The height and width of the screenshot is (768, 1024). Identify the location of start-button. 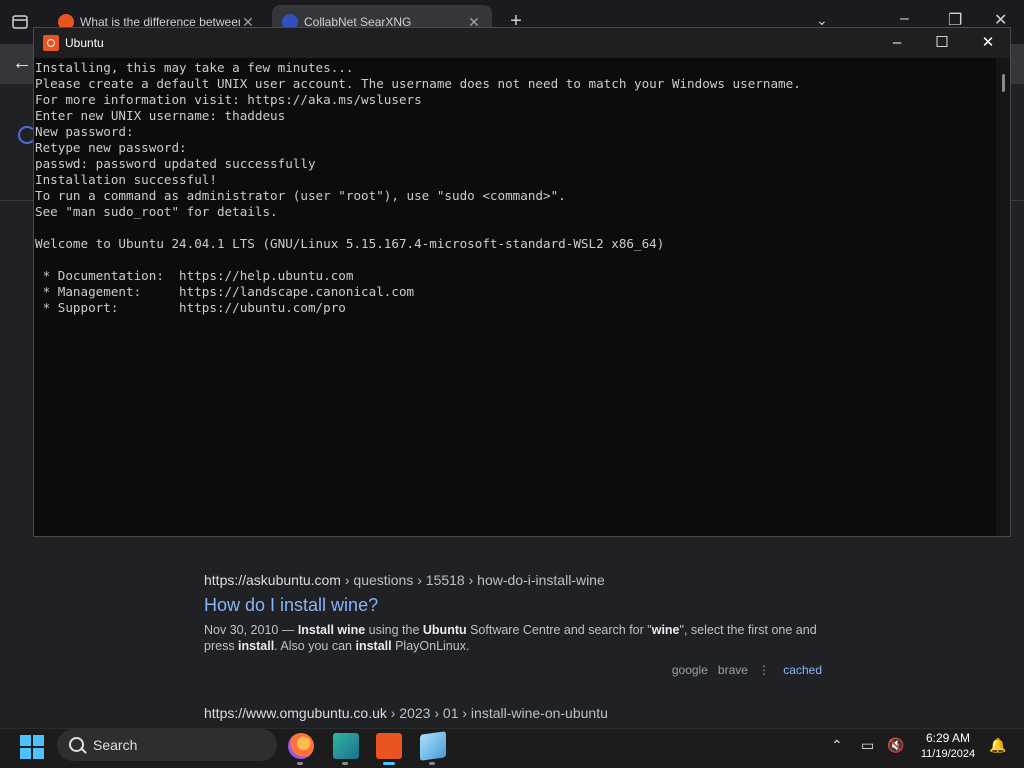
(32, 747).